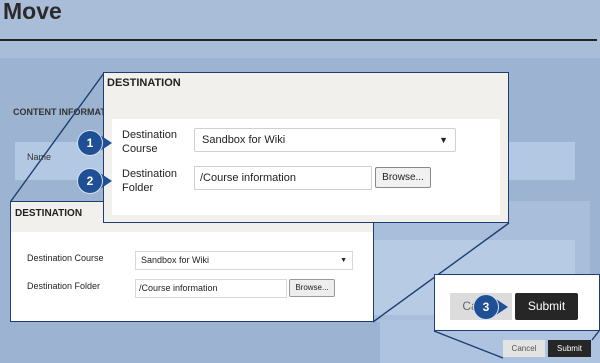  Describe the element at coordinates (244, 260) in the screenshot. I see `destination-course-select: Sandbox for Wiki ▼` at that location.